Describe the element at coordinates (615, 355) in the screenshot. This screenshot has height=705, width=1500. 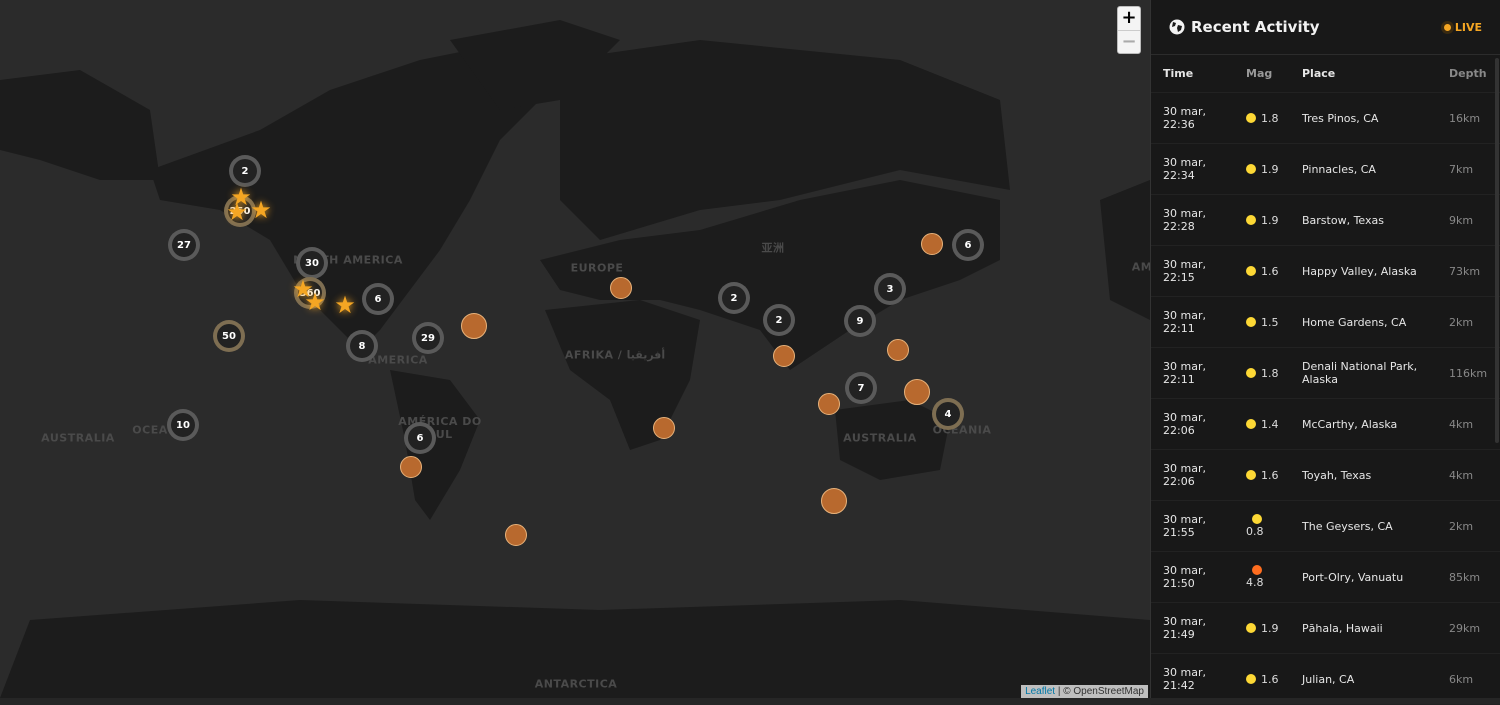
I see `map-label: AFRIKA / أفريقيا` at that location.